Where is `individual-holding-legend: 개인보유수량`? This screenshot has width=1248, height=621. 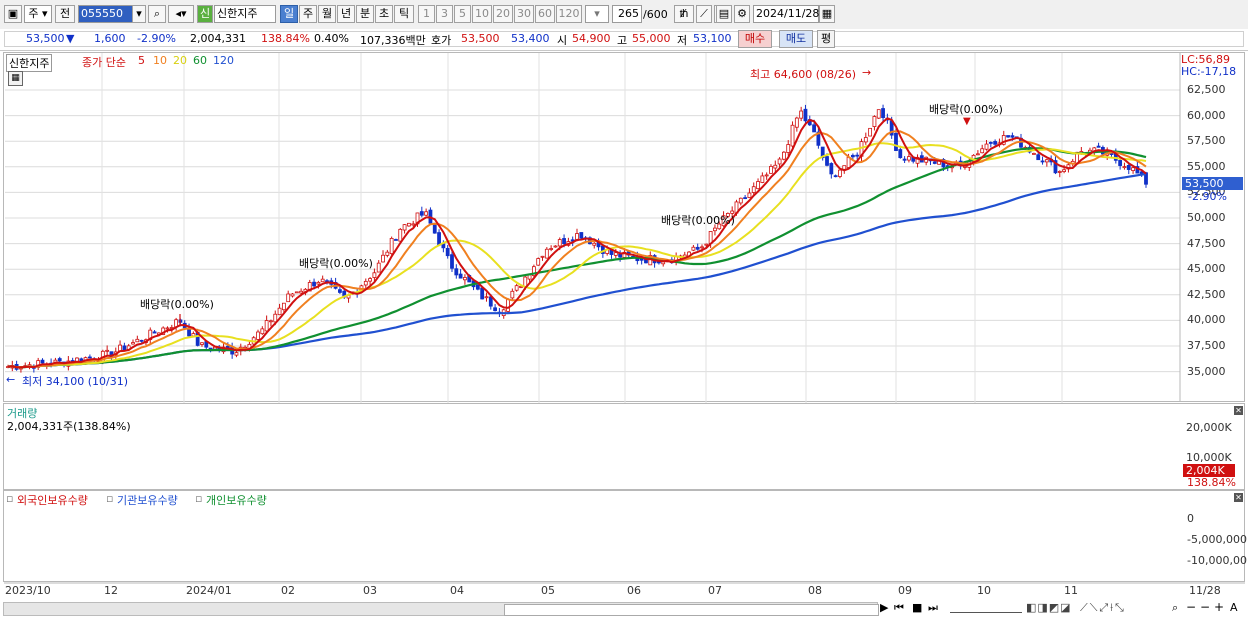
individual-holding-legend: 개인보유수량 is located at coordinates (236, 500).